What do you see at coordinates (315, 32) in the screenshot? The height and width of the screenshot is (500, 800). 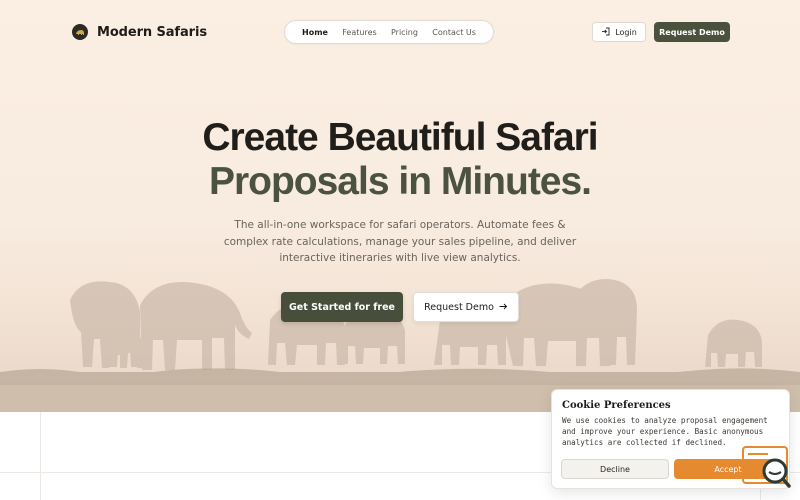 I see `nav-link-home: Home` at bounding box center [315, 32].